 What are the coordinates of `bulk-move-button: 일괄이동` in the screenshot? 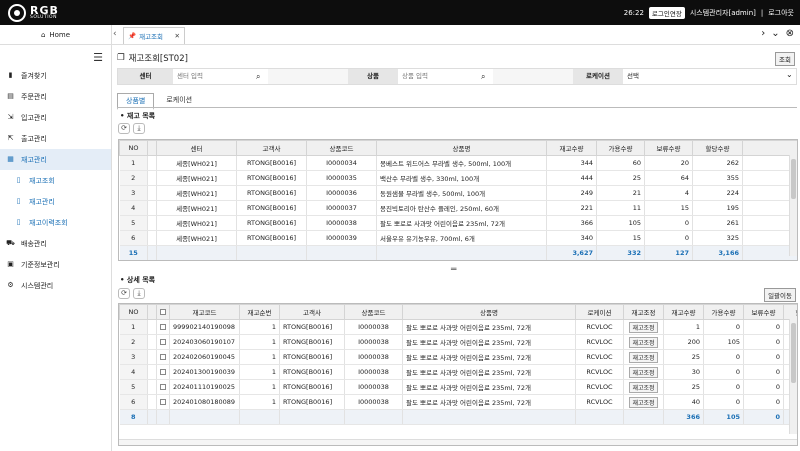 It's located at (780, 295).